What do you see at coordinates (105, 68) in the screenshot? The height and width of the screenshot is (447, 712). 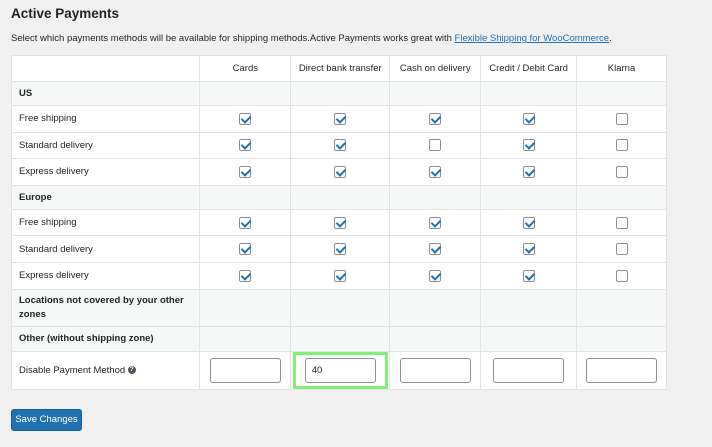 I see `header-blank` at bounding box center [105, 68].